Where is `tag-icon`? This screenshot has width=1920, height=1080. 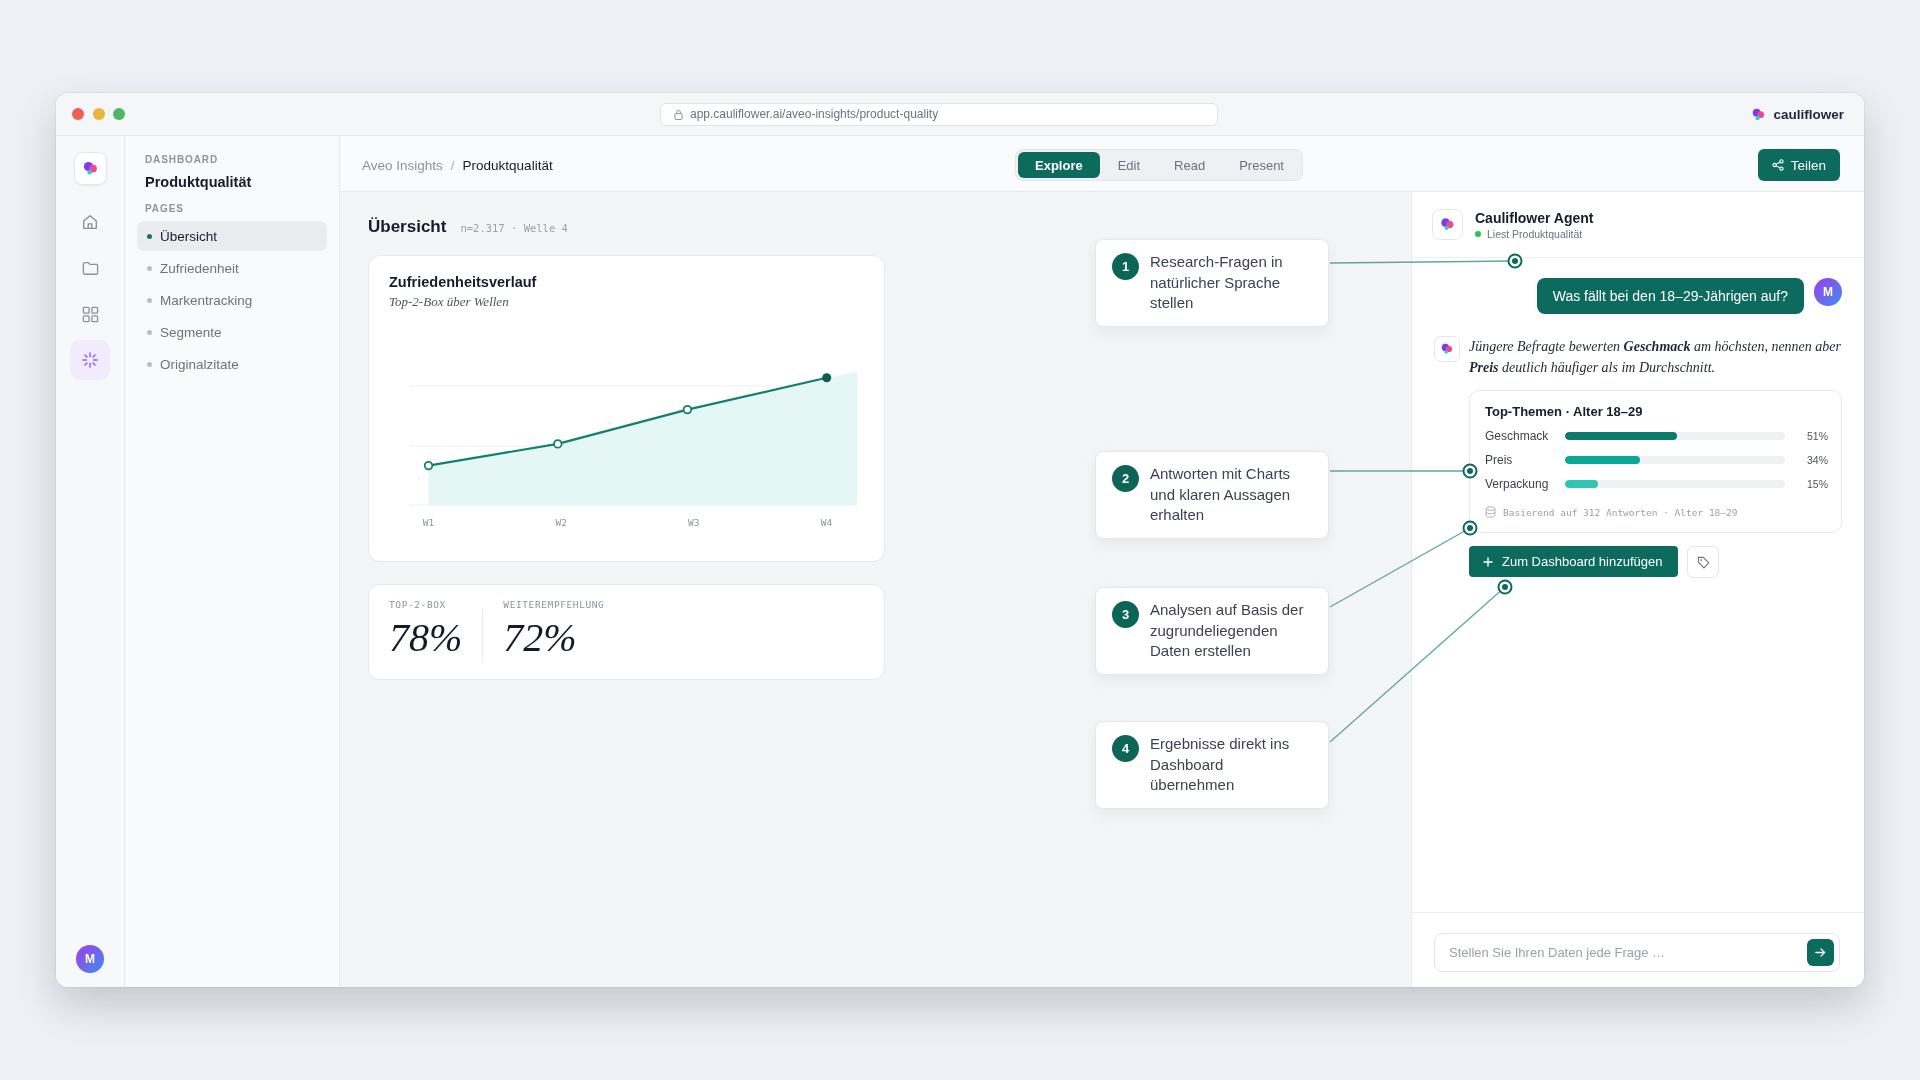
tag-icon is located at coordinates (1703, 562).